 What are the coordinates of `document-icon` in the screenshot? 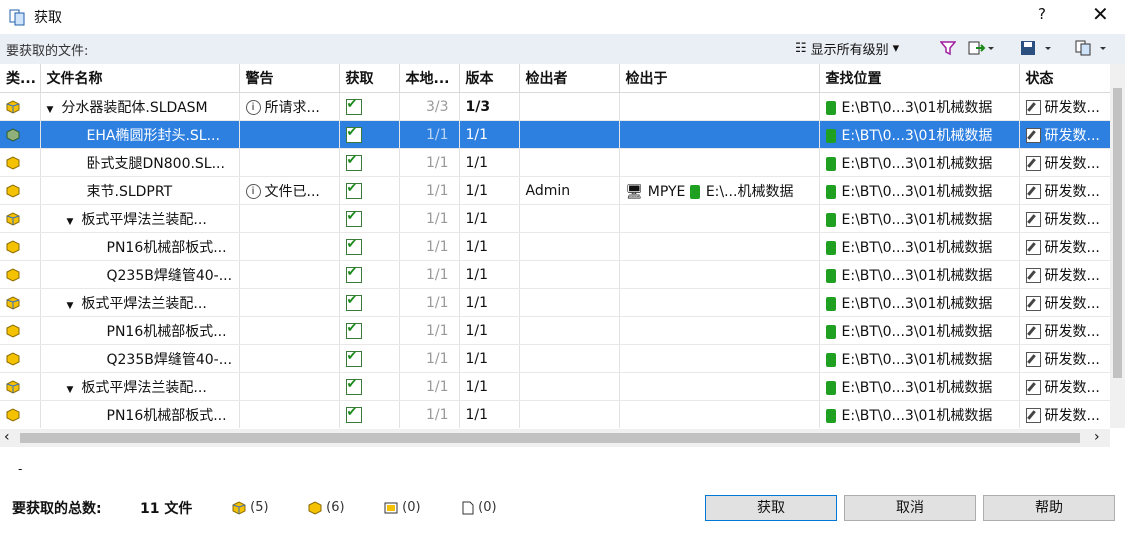 It's located at (468, 507).